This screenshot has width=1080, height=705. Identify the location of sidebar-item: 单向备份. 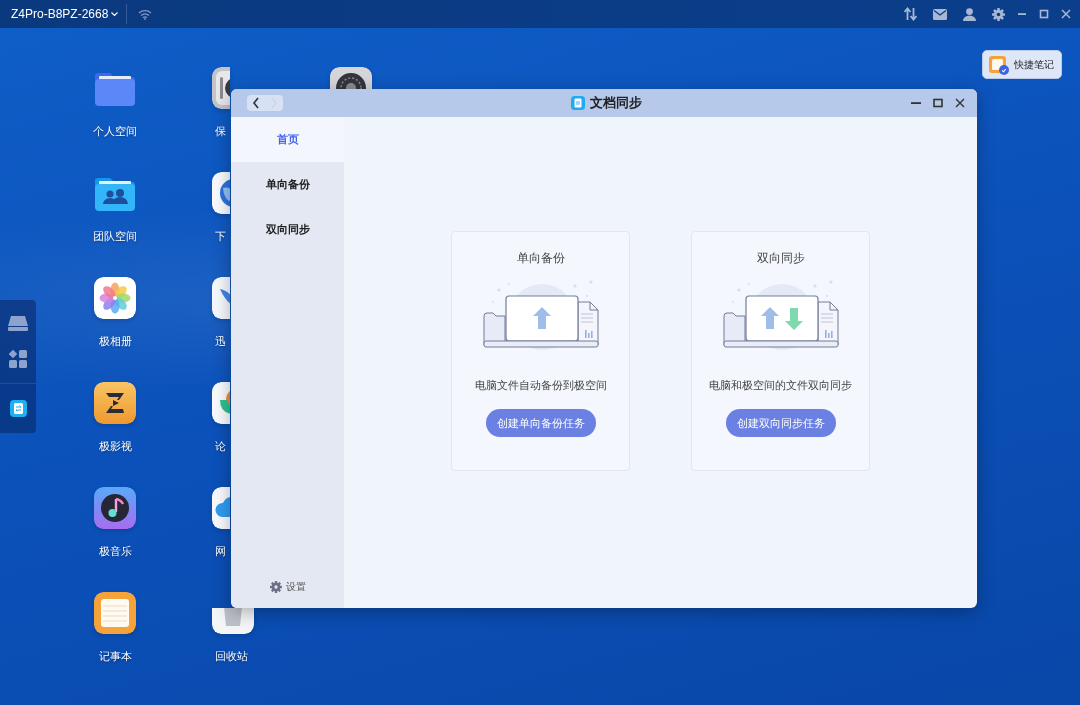
(287, 184).